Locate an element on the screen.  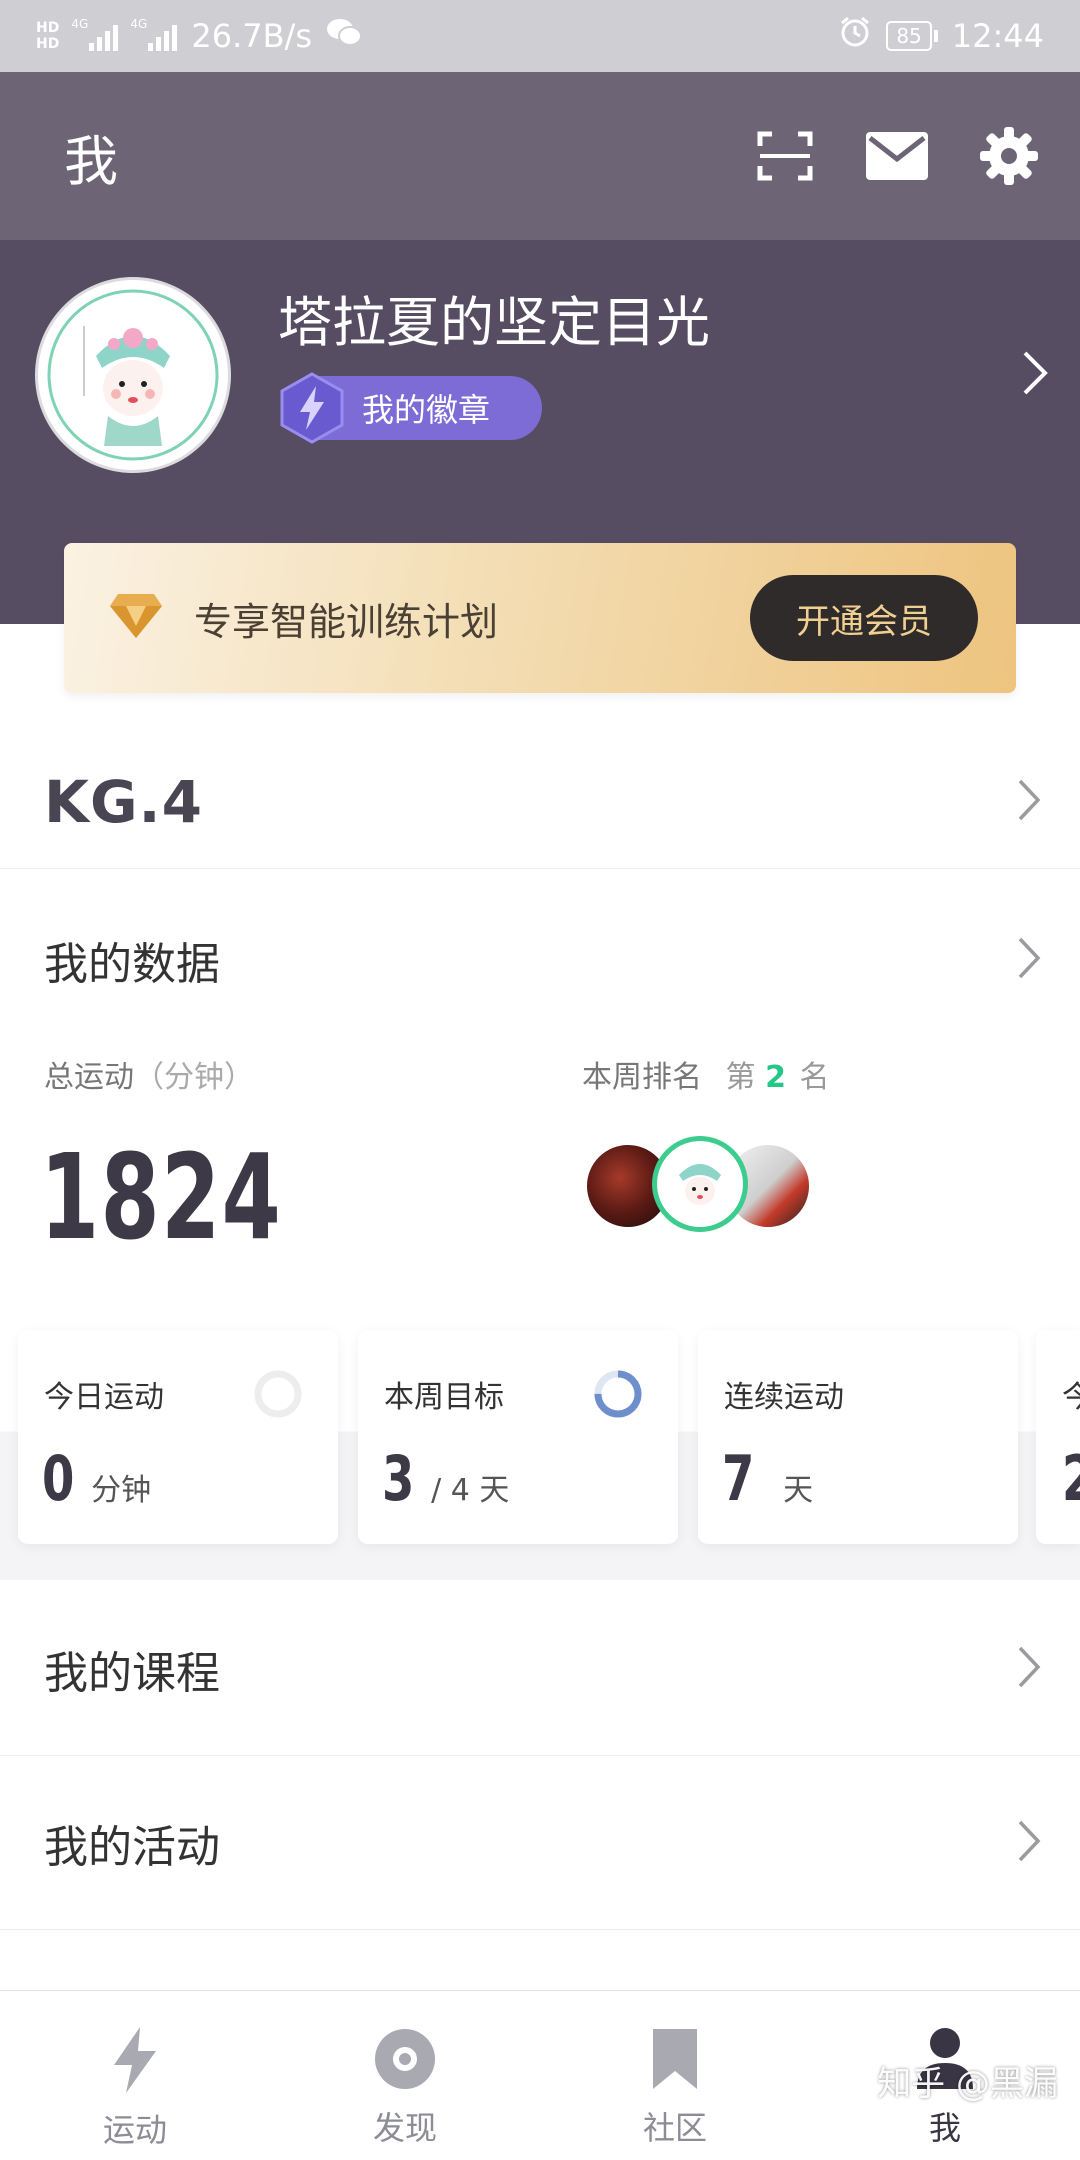
card-title: 连续运动 is located at coordinates (784, 1397).